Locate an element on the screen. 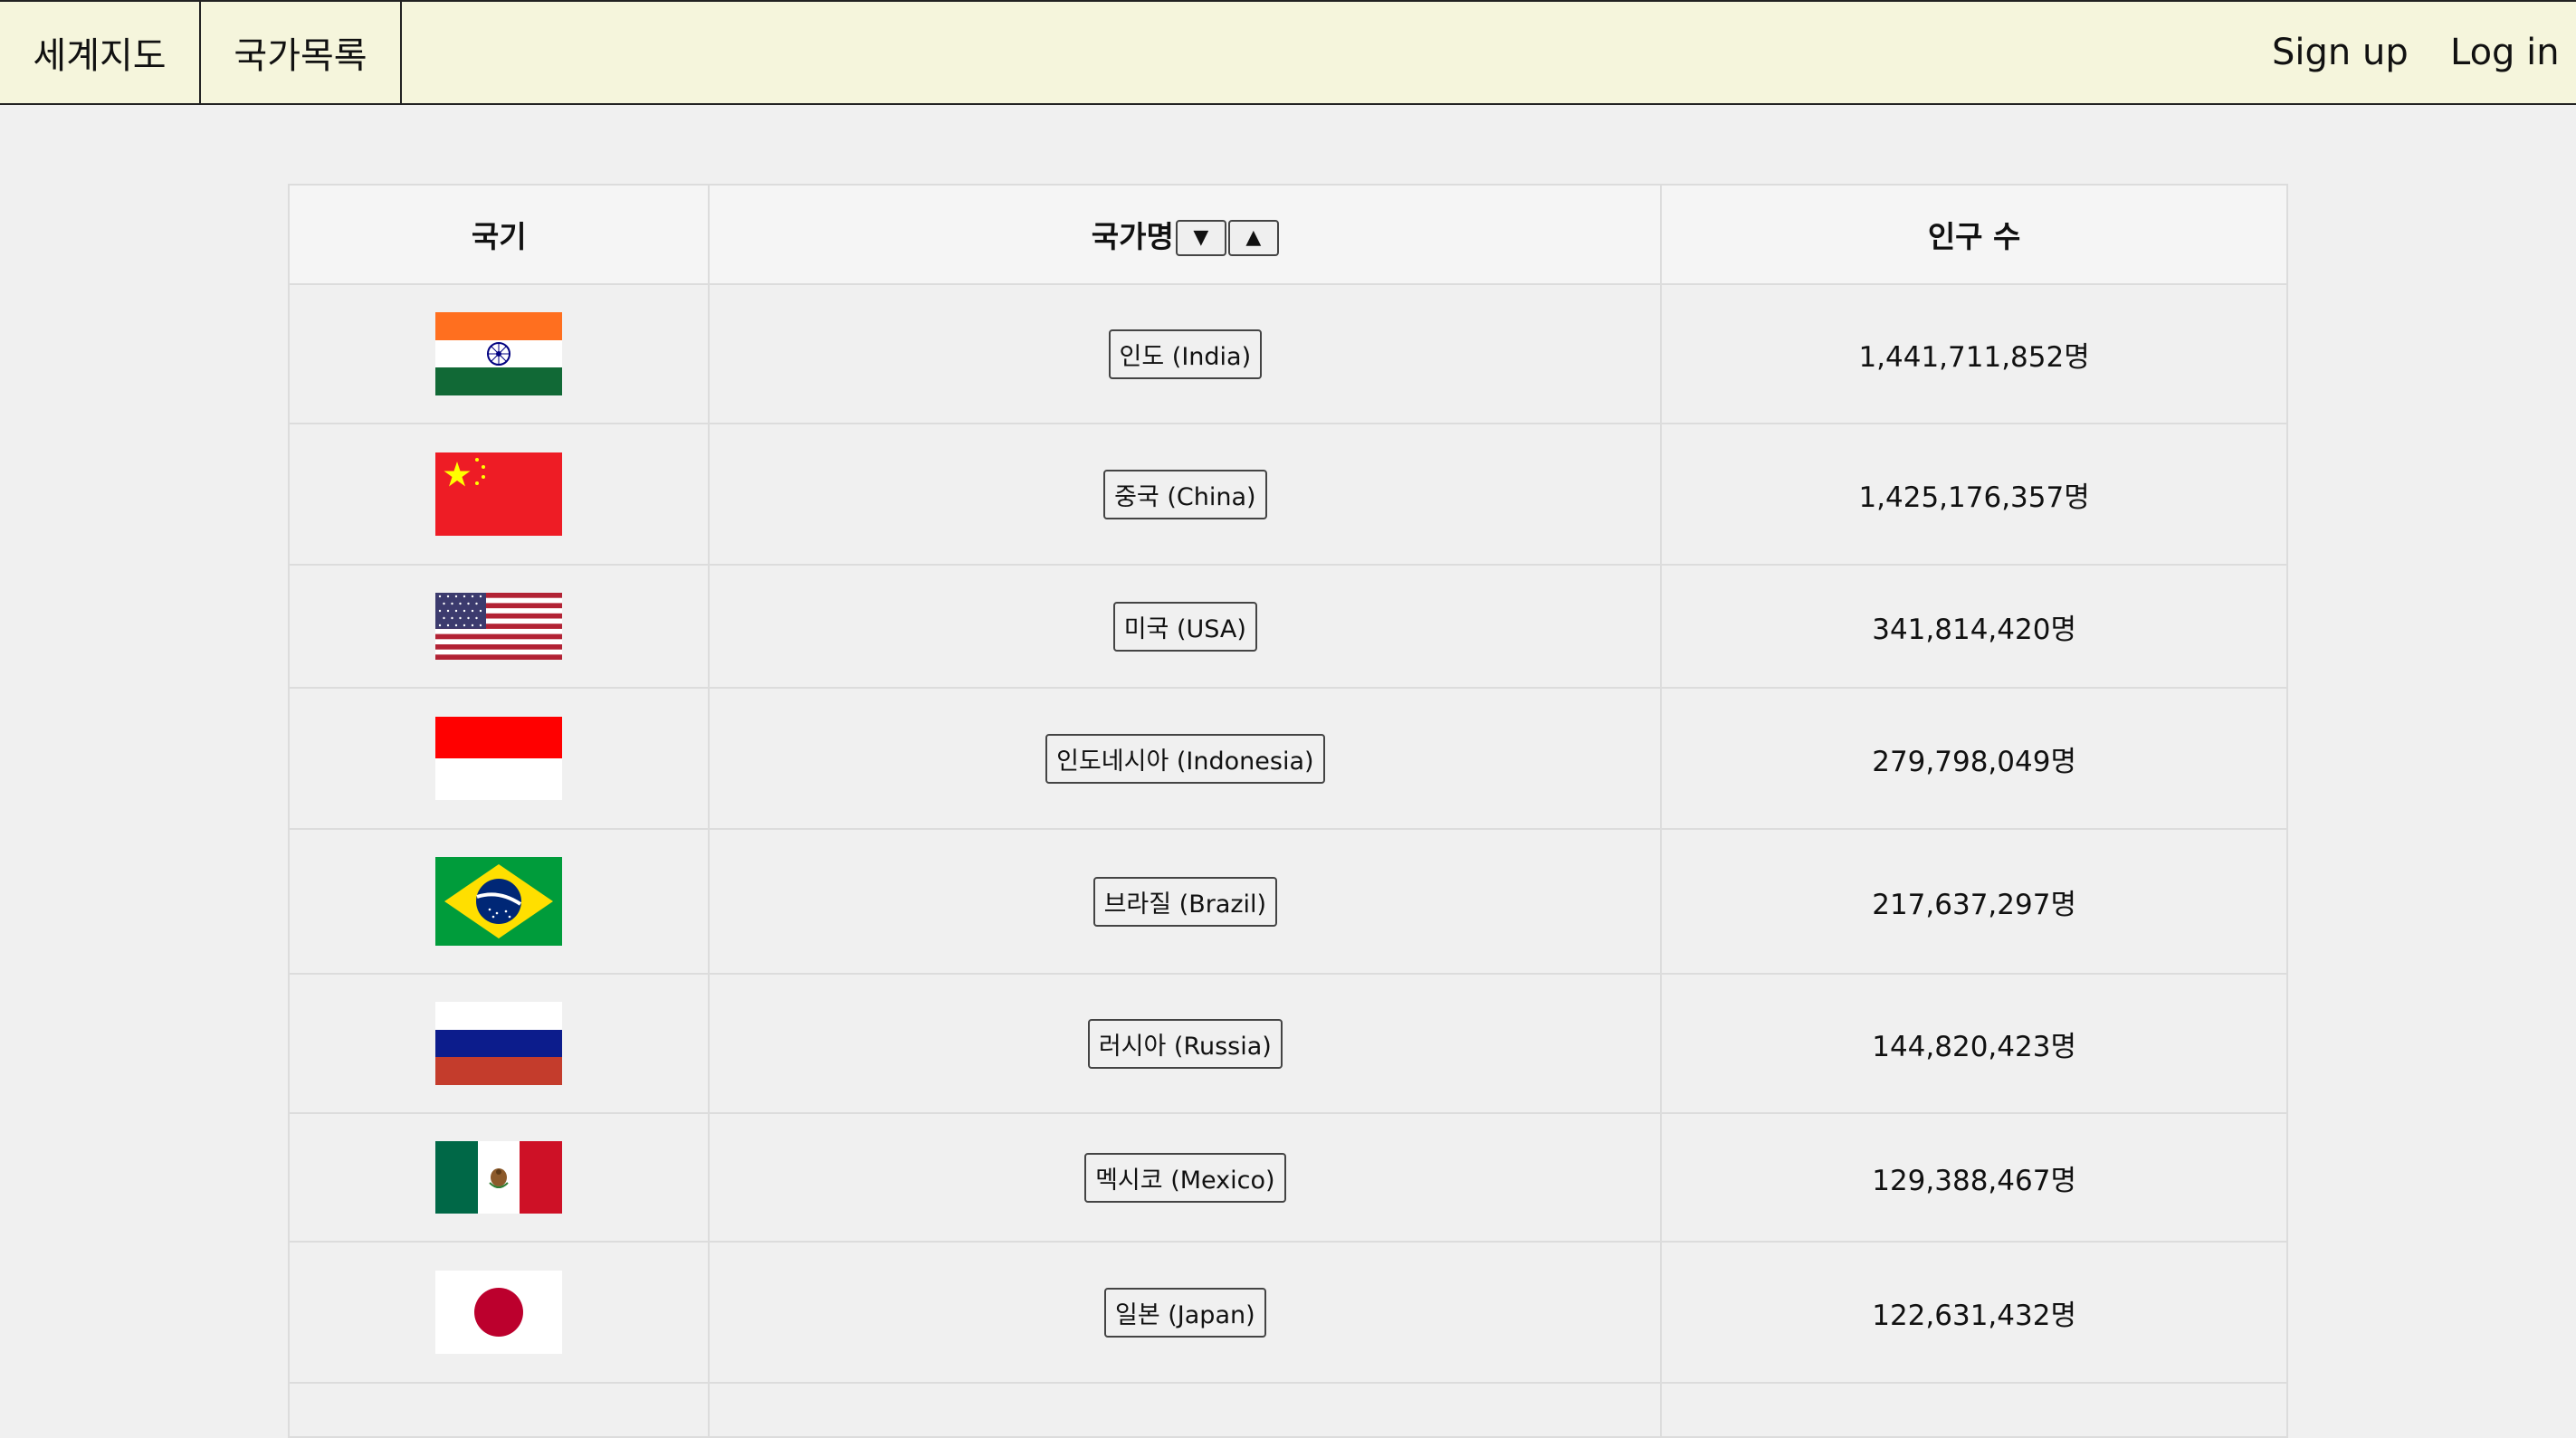  table-header-row: 국기 국가명 ▼ ▲ 인구 수 is located at coordinates (1288, 234).